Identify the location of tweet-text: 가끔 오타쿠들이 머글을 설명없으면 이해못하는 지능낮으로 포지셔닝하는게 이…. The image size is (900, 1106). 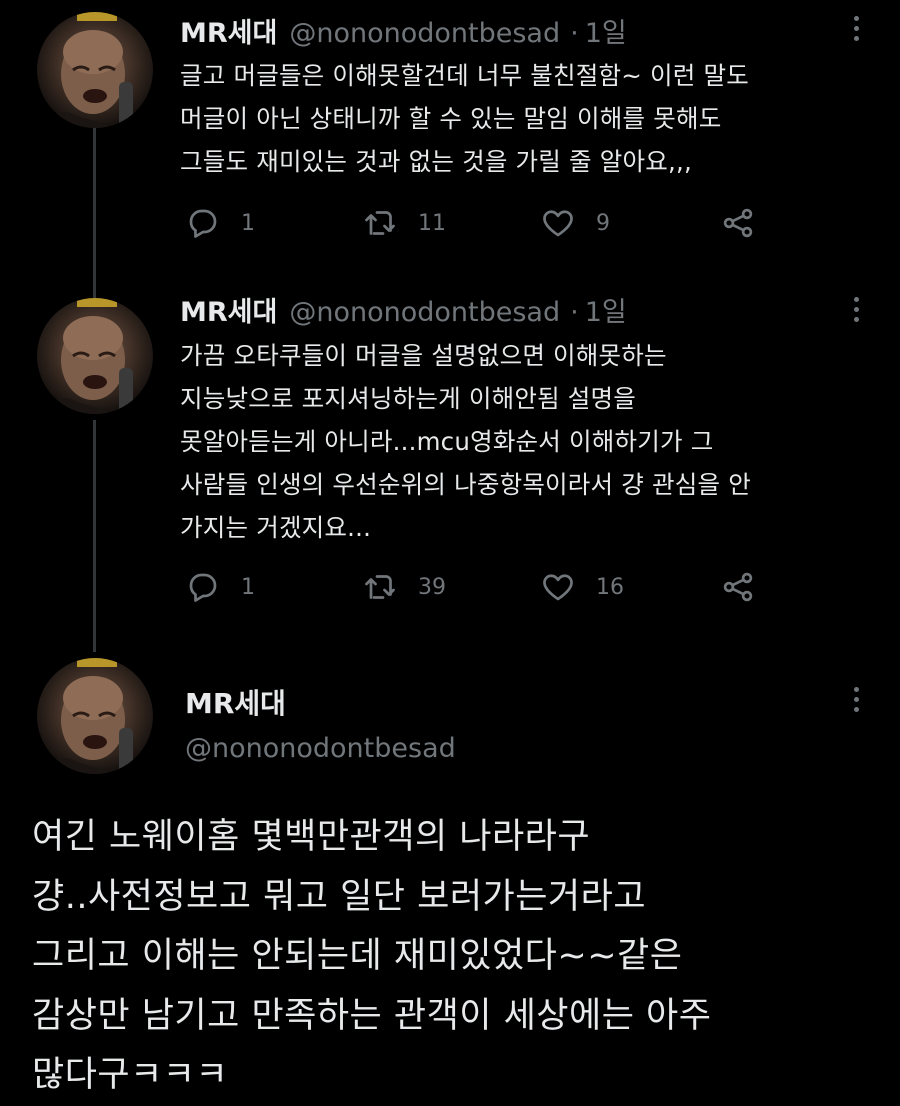
(465, 441).